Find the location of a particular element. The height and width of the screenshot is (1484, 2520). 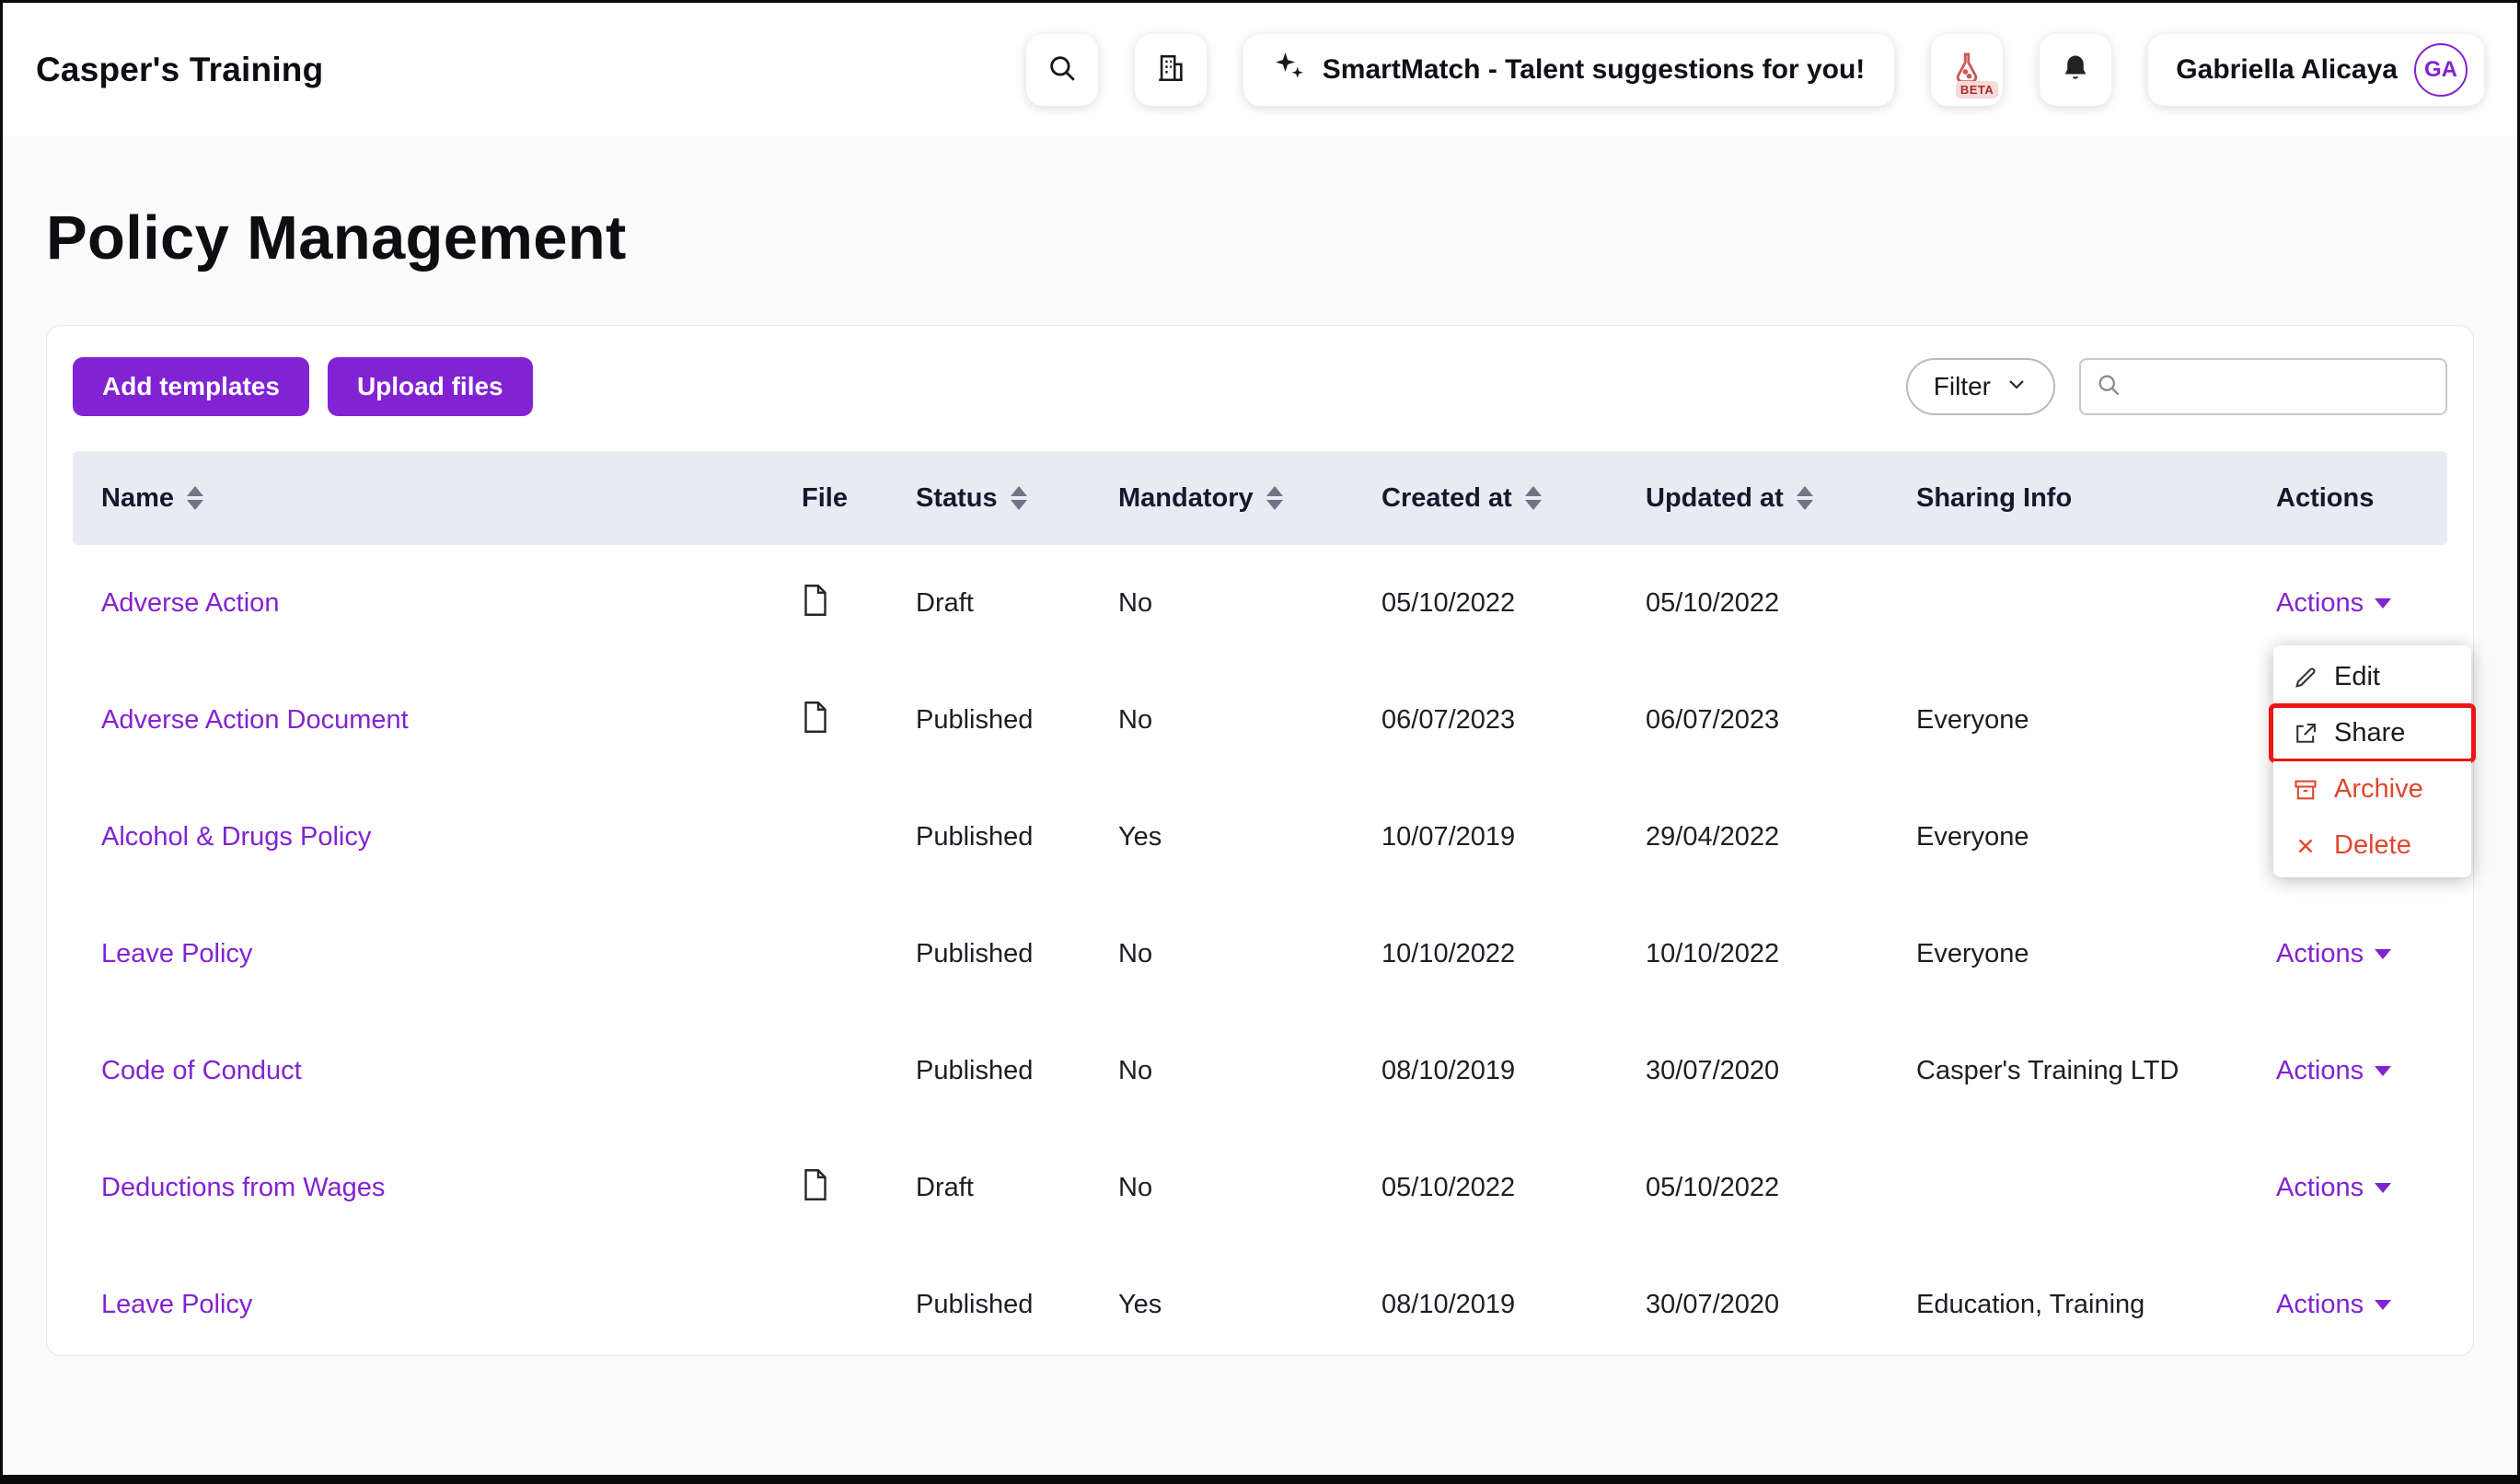

column-header-updated-at: Updated at is located at coordinates (1781, 498).